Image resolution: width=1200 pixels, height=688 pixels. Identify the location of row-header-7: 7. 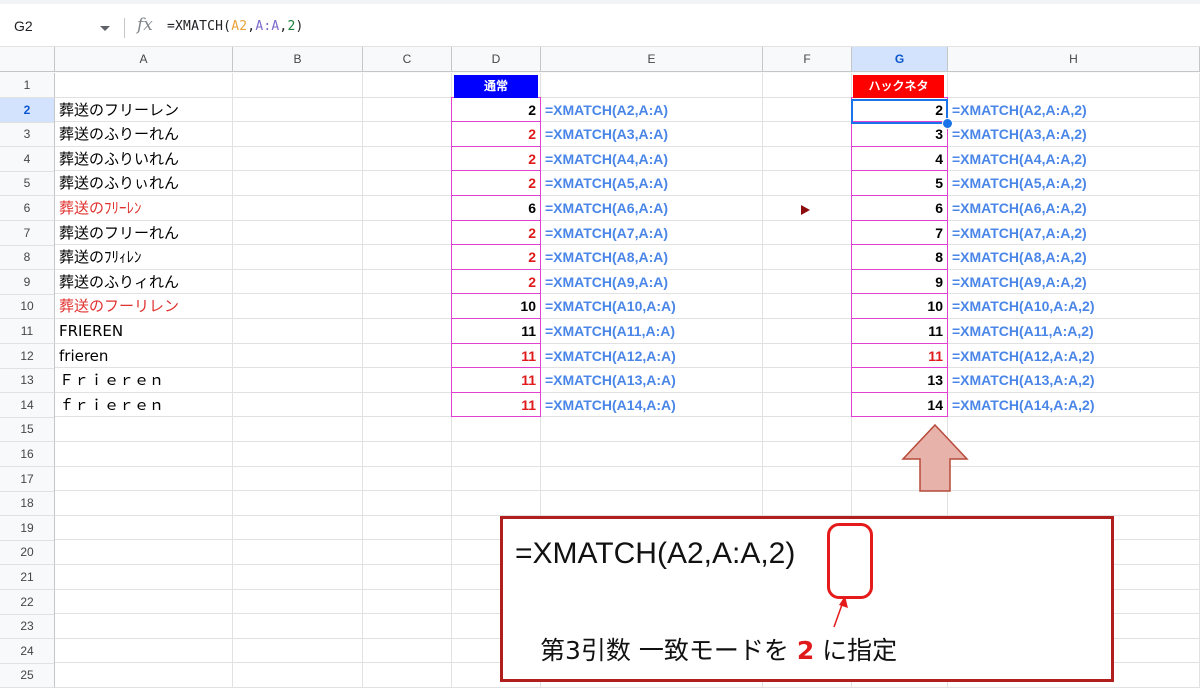
(27, 233).